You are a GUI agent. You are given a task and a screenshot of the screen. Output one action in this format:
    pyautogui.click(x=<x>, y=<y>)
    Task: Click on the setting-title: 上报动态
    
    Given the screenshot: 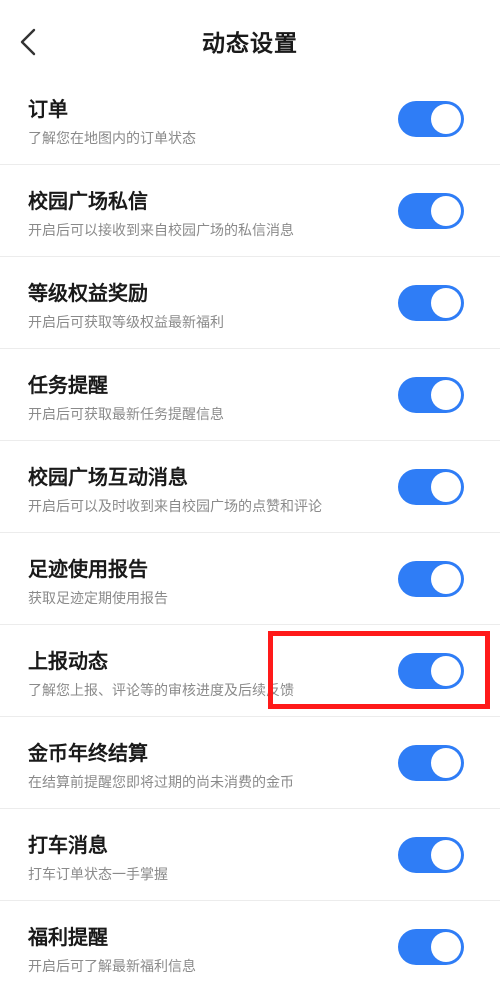 What is the action you would take?
    pyautogui.click(x=68, y=661)
    